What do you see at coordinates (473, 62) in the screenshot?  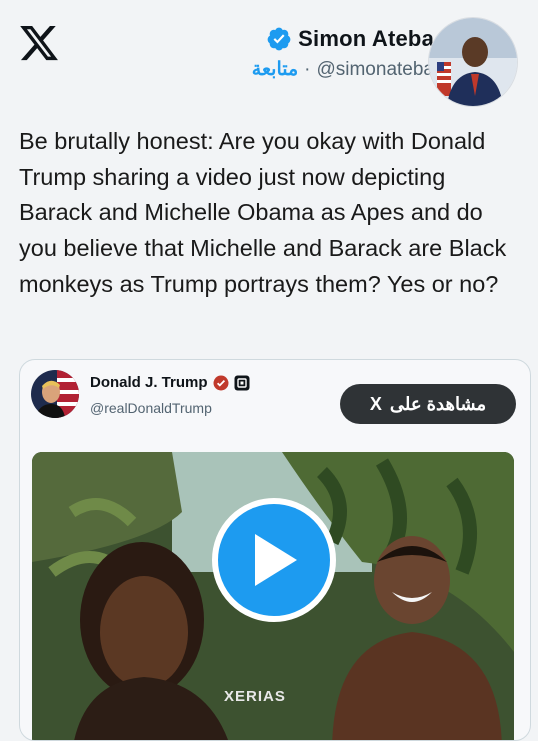 I see `author-avatar` at bounding box center [473, 62].